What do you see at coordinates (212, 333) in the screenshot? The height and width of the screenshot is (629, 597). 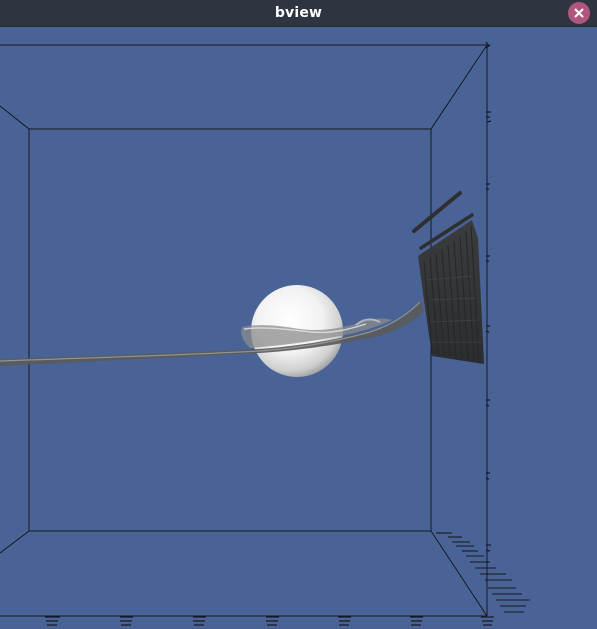 I see `ribbon-trail` at bounding box center [212, 333].